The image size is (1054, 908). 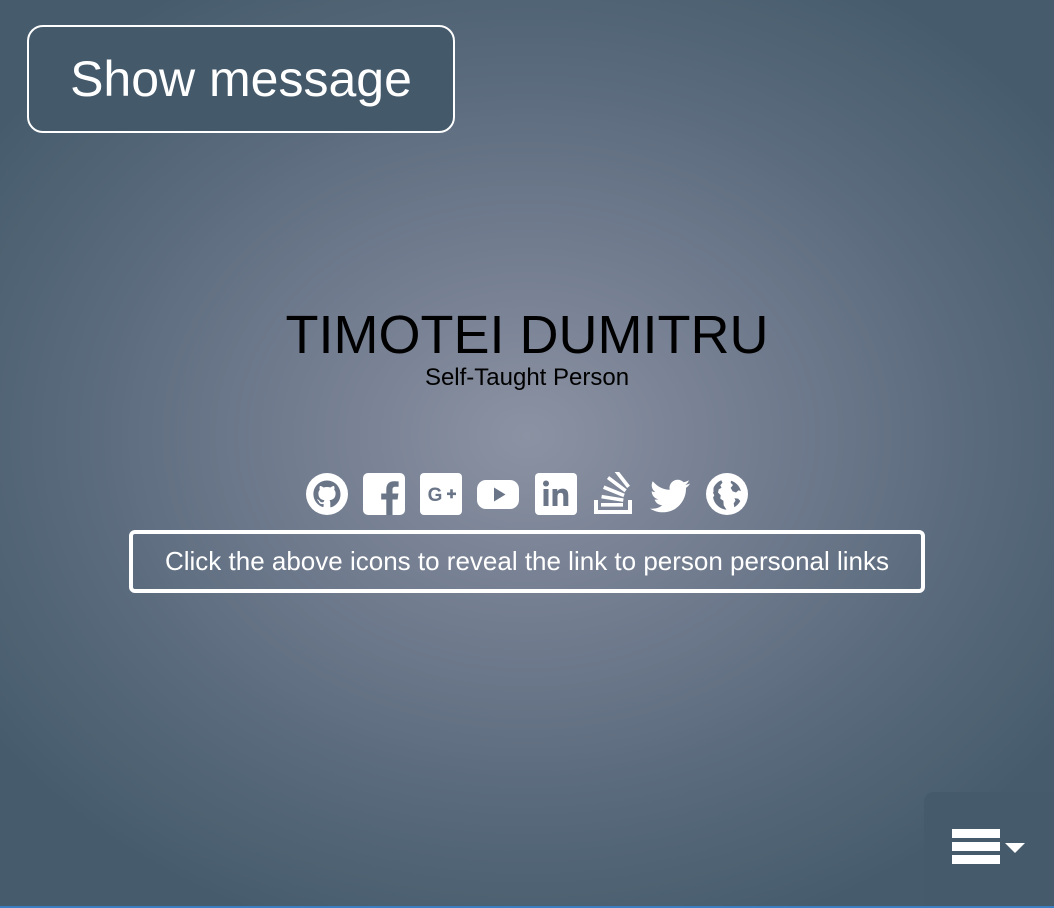 What do you see at coordinates (527, 377) in the screenshot?
I see `profile-subtitle: Self-Taught Person` at bounding box center [527, 377].